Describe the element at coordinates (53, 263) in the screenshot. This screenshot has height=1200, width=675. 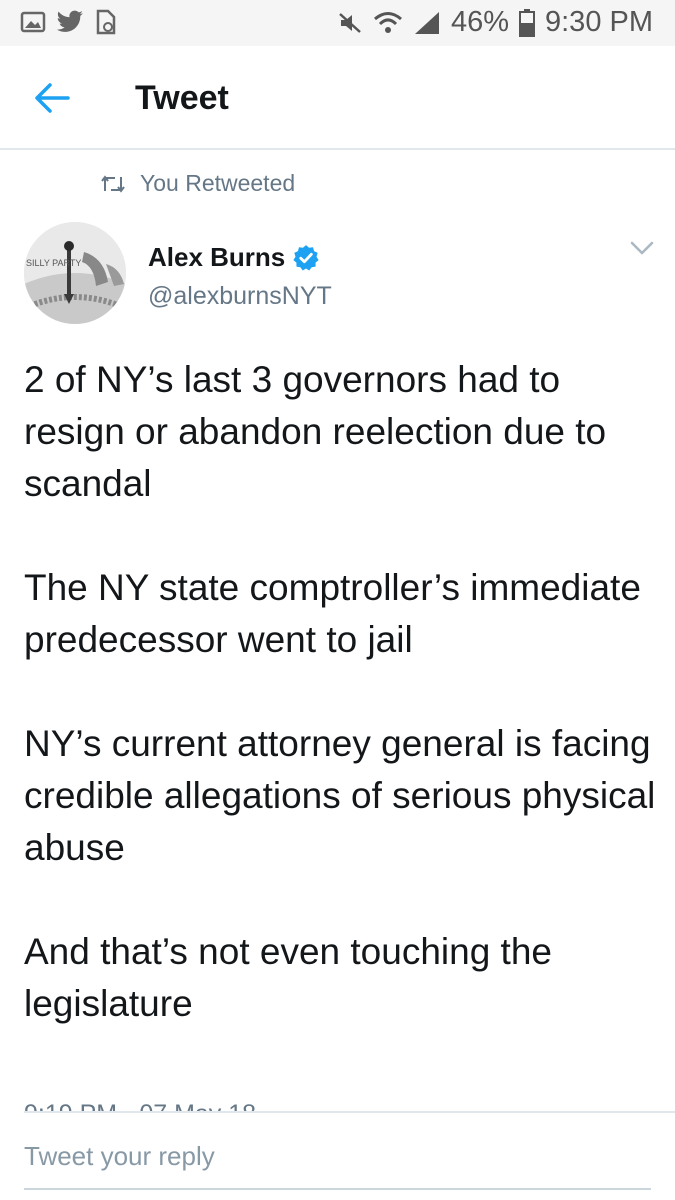
I see `avatar-text: SILLY PARTY` at that location.